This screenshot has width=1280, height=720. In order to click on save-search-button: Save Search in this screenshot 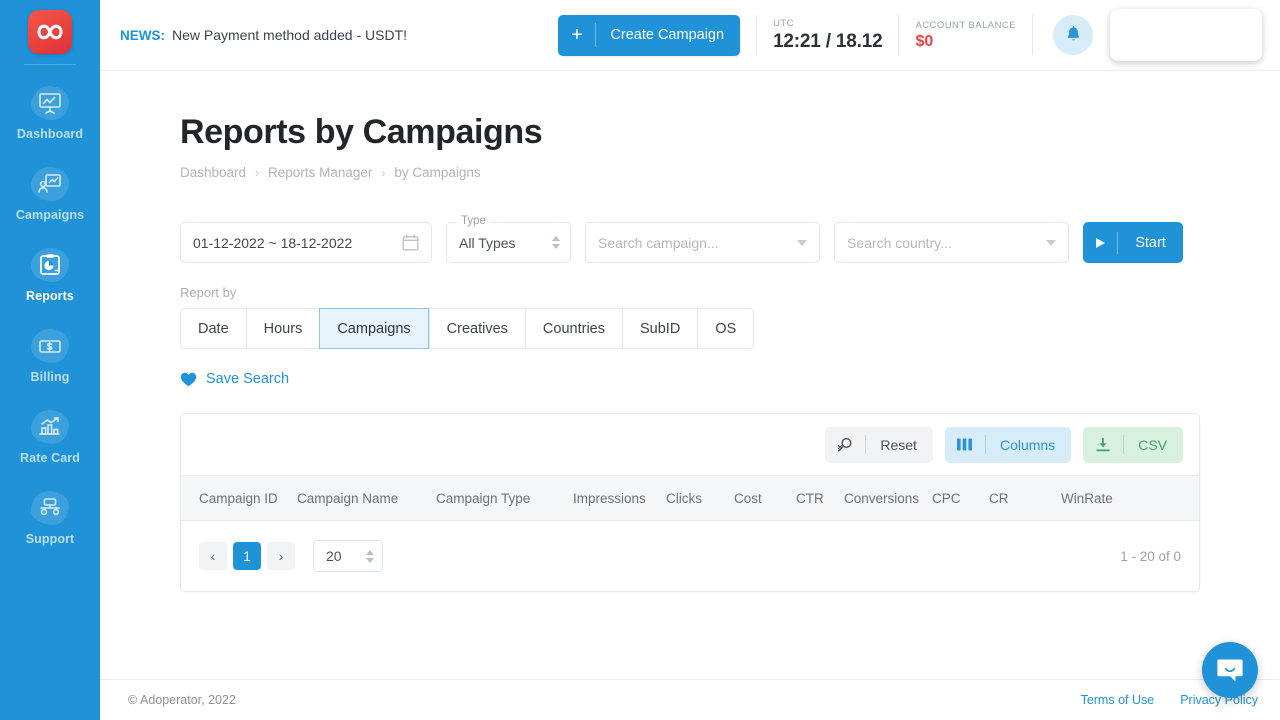, I will do `click(234, 379)`.